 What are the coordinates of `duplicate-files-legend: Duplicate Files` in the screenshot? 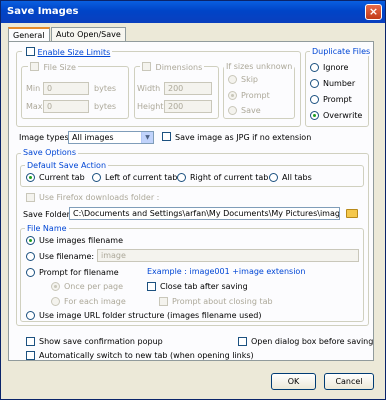 It's located at (341, 51).